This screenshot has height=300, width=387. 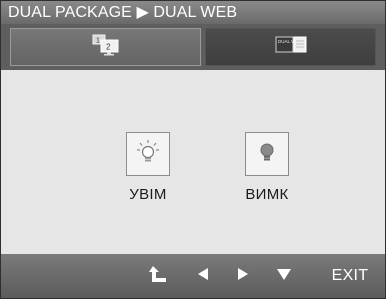 I want to click on option-on: УВІМ, so click(x=148, y=167).